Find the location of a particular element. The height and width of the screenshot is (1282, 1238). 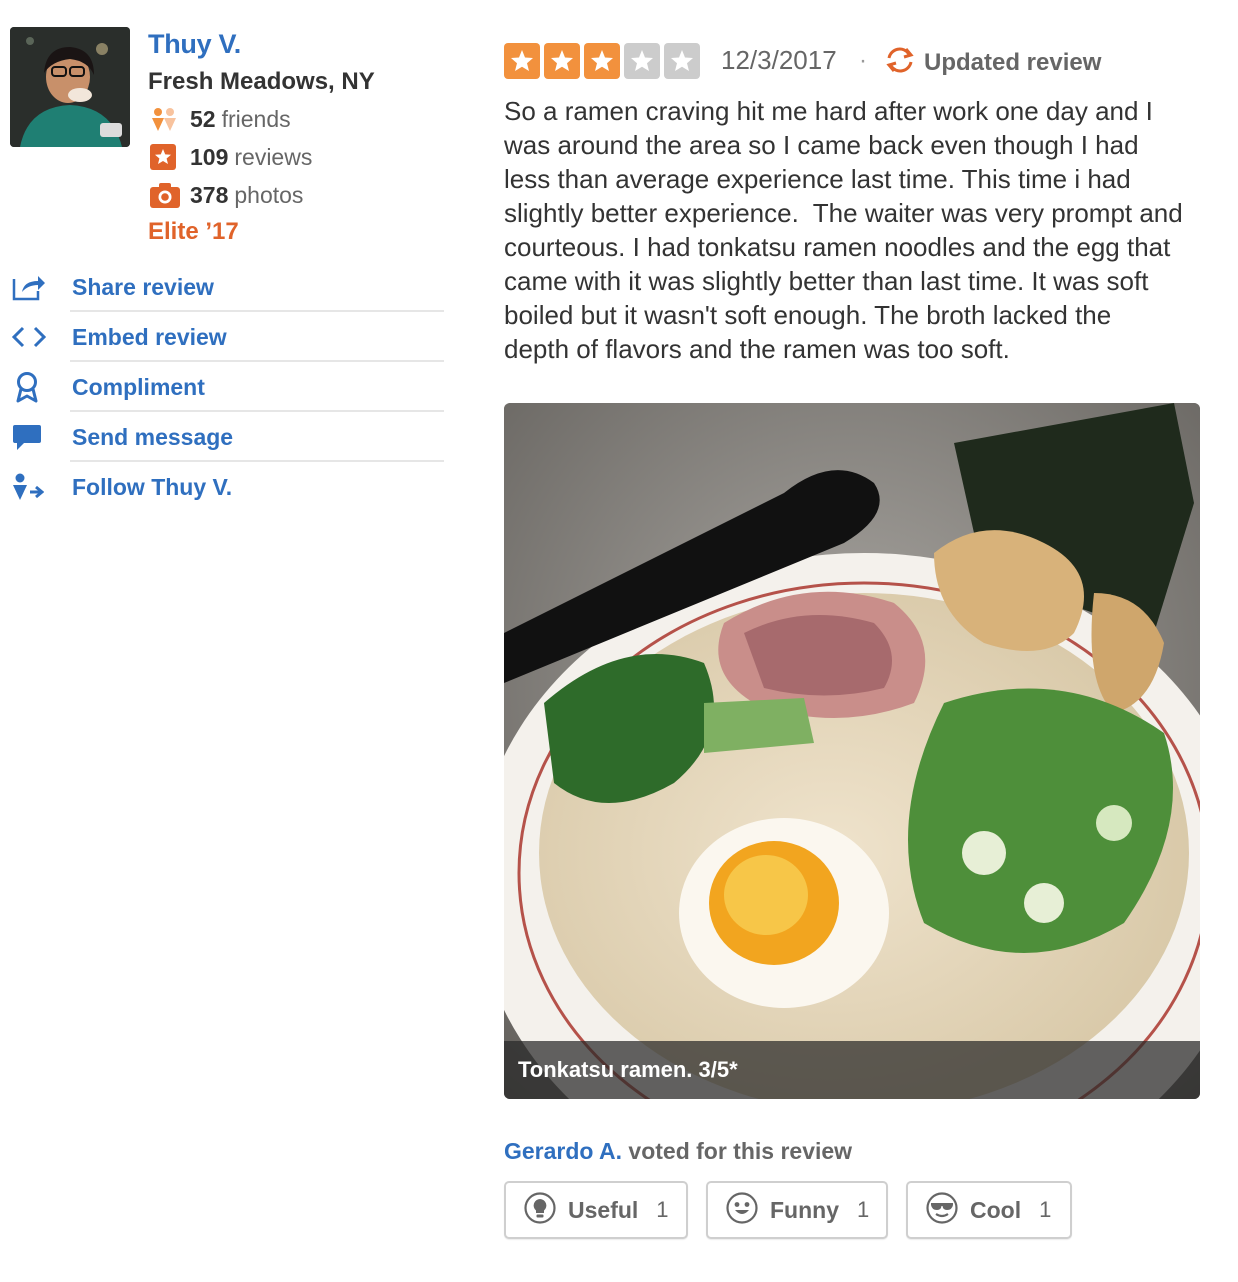

funny-count: 1 is located at coordinates (863, 1209).